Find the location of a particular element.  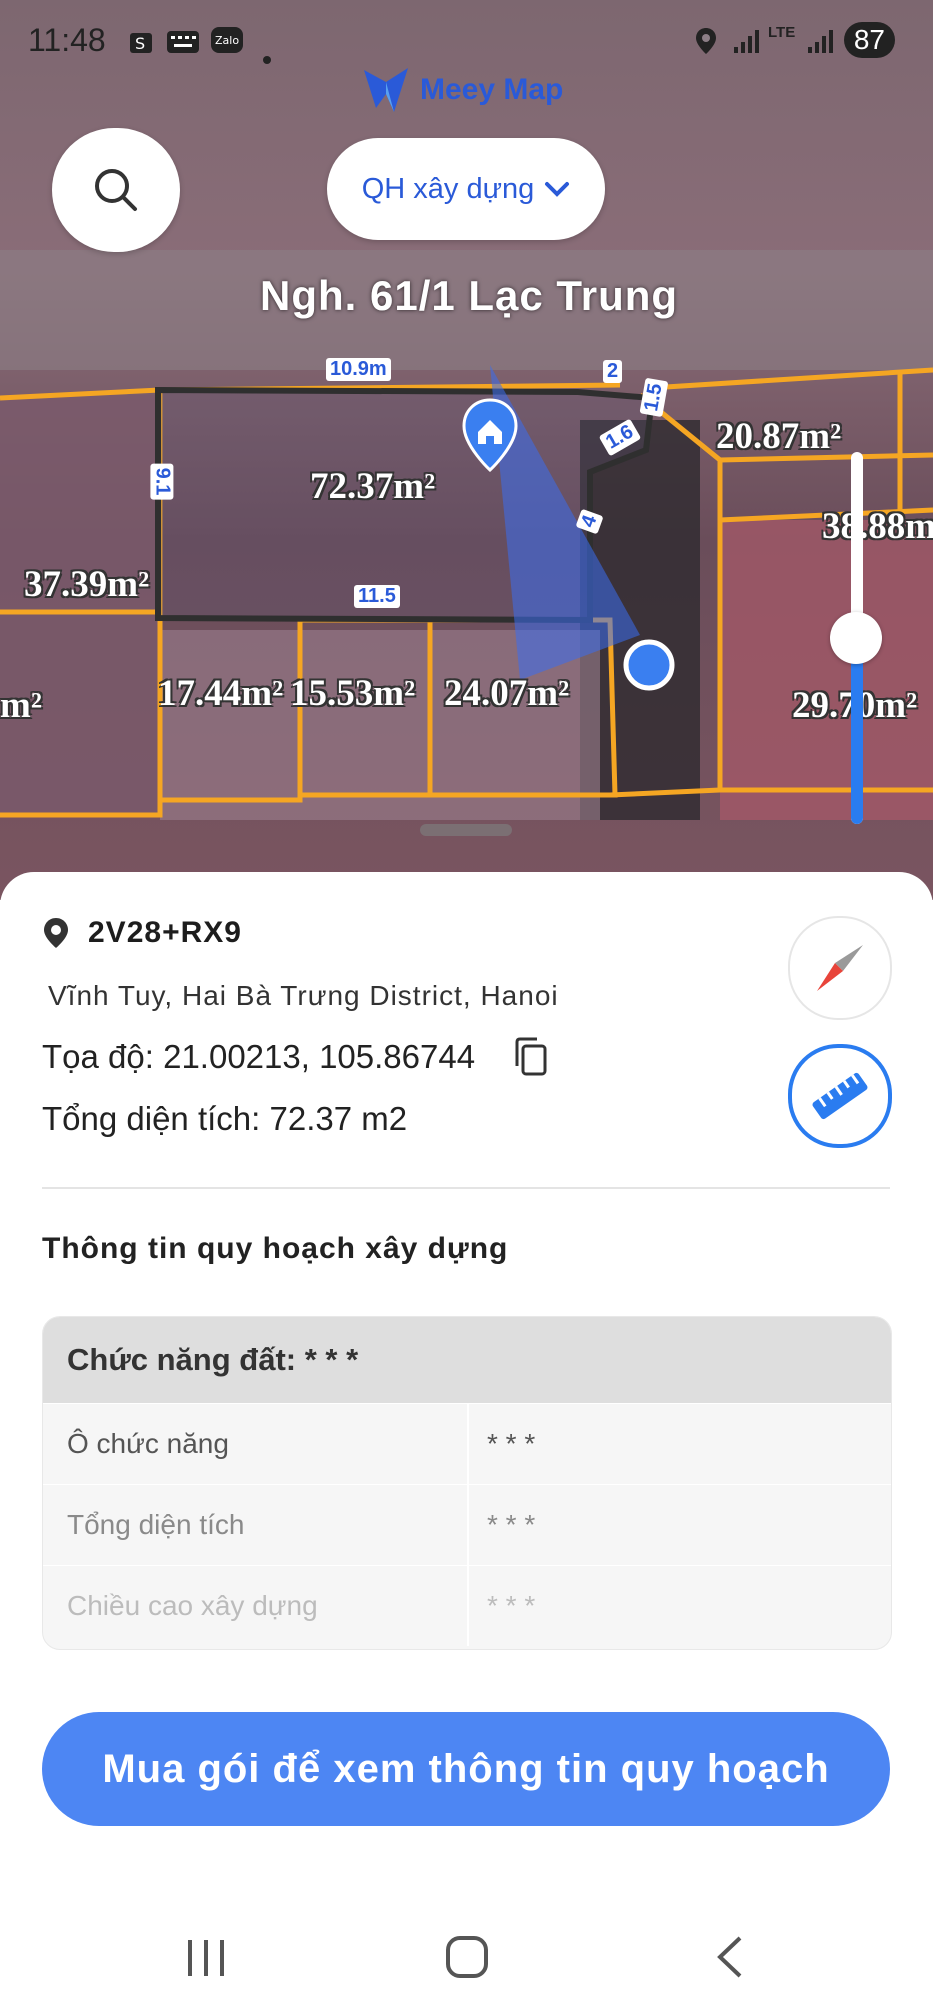

coordinates-label: Tọa độ: is located at coordinates (98, 1056).